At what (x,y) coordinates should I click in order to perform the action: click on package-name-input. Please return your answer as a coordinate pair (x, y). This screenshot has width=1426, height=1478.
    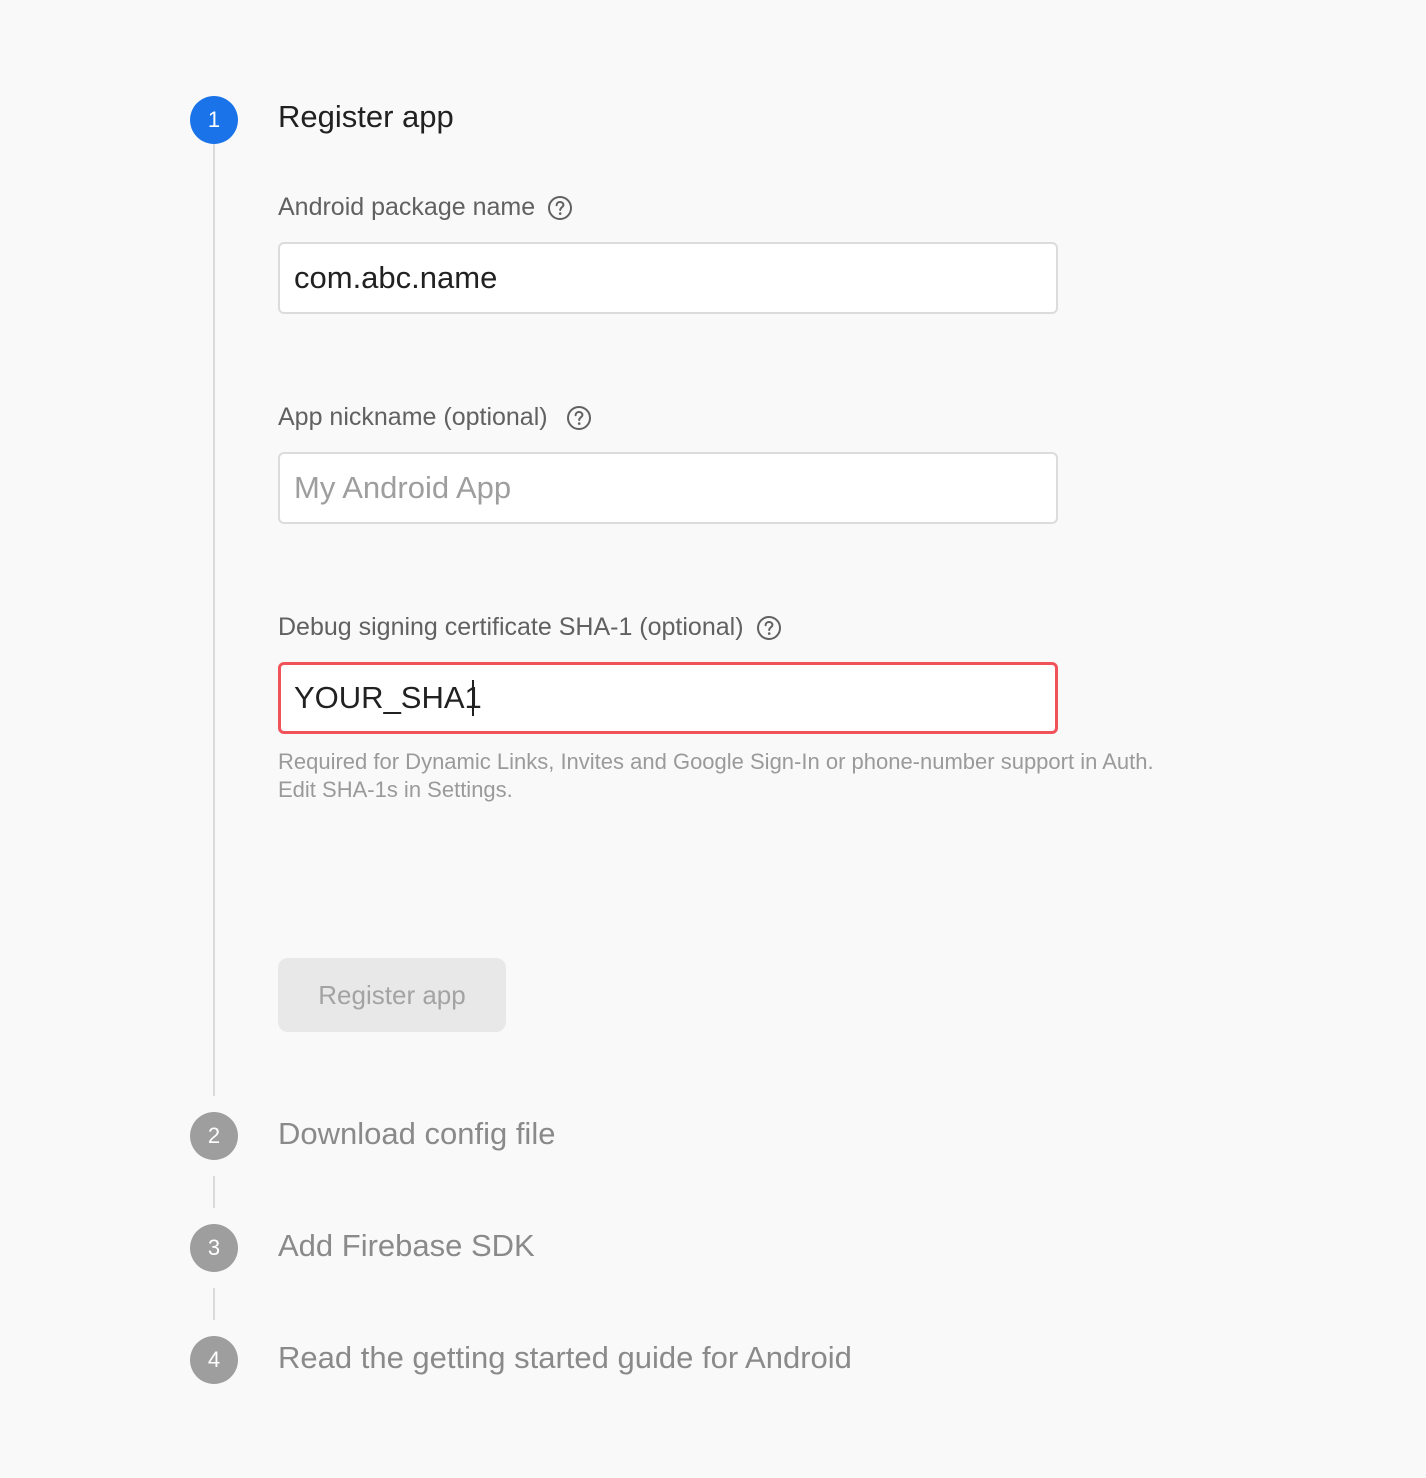
    Looking at the image, I should click on (668, 278).